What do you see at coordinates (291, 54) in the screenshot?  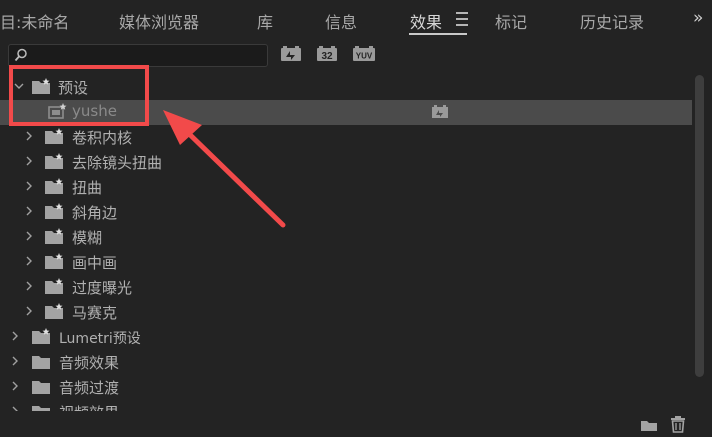 I see `accelerated-effects-filter-icon` at bounding box center [291, 54].